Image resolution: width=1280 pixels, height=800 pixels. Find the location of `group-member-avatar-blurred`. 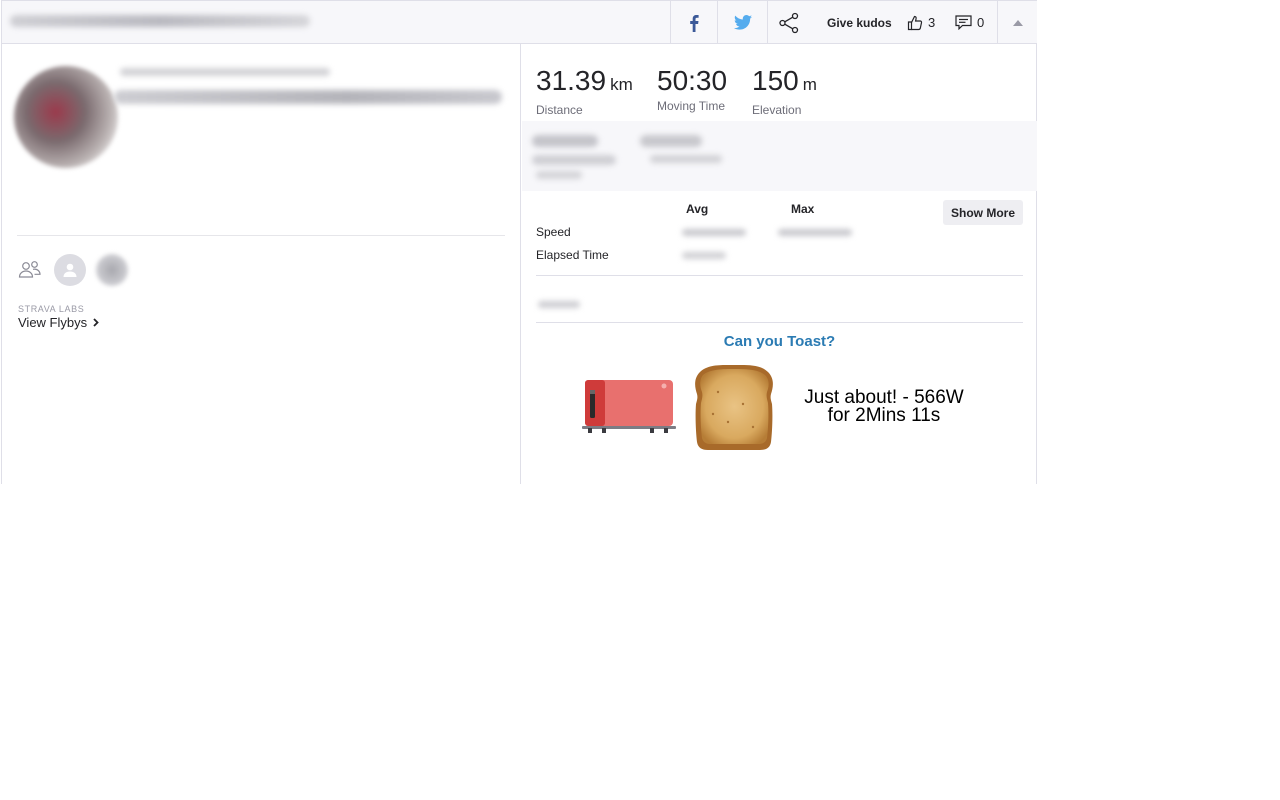

group-member-avatar-blurred is located at coordinates (112, 270).